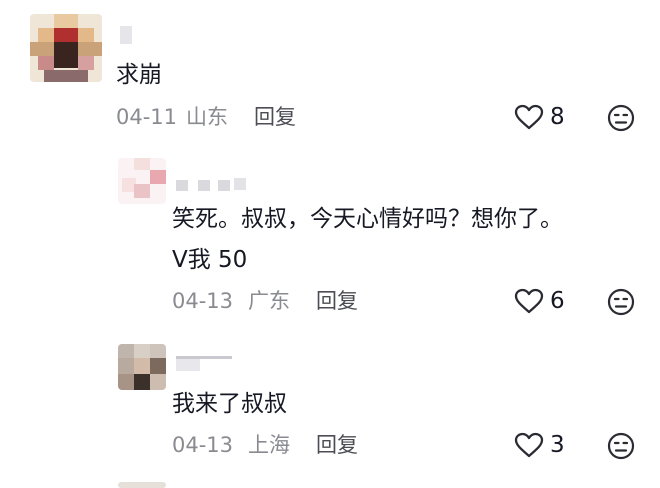  I want to click on comment-location: 上海, so click(269, 445).